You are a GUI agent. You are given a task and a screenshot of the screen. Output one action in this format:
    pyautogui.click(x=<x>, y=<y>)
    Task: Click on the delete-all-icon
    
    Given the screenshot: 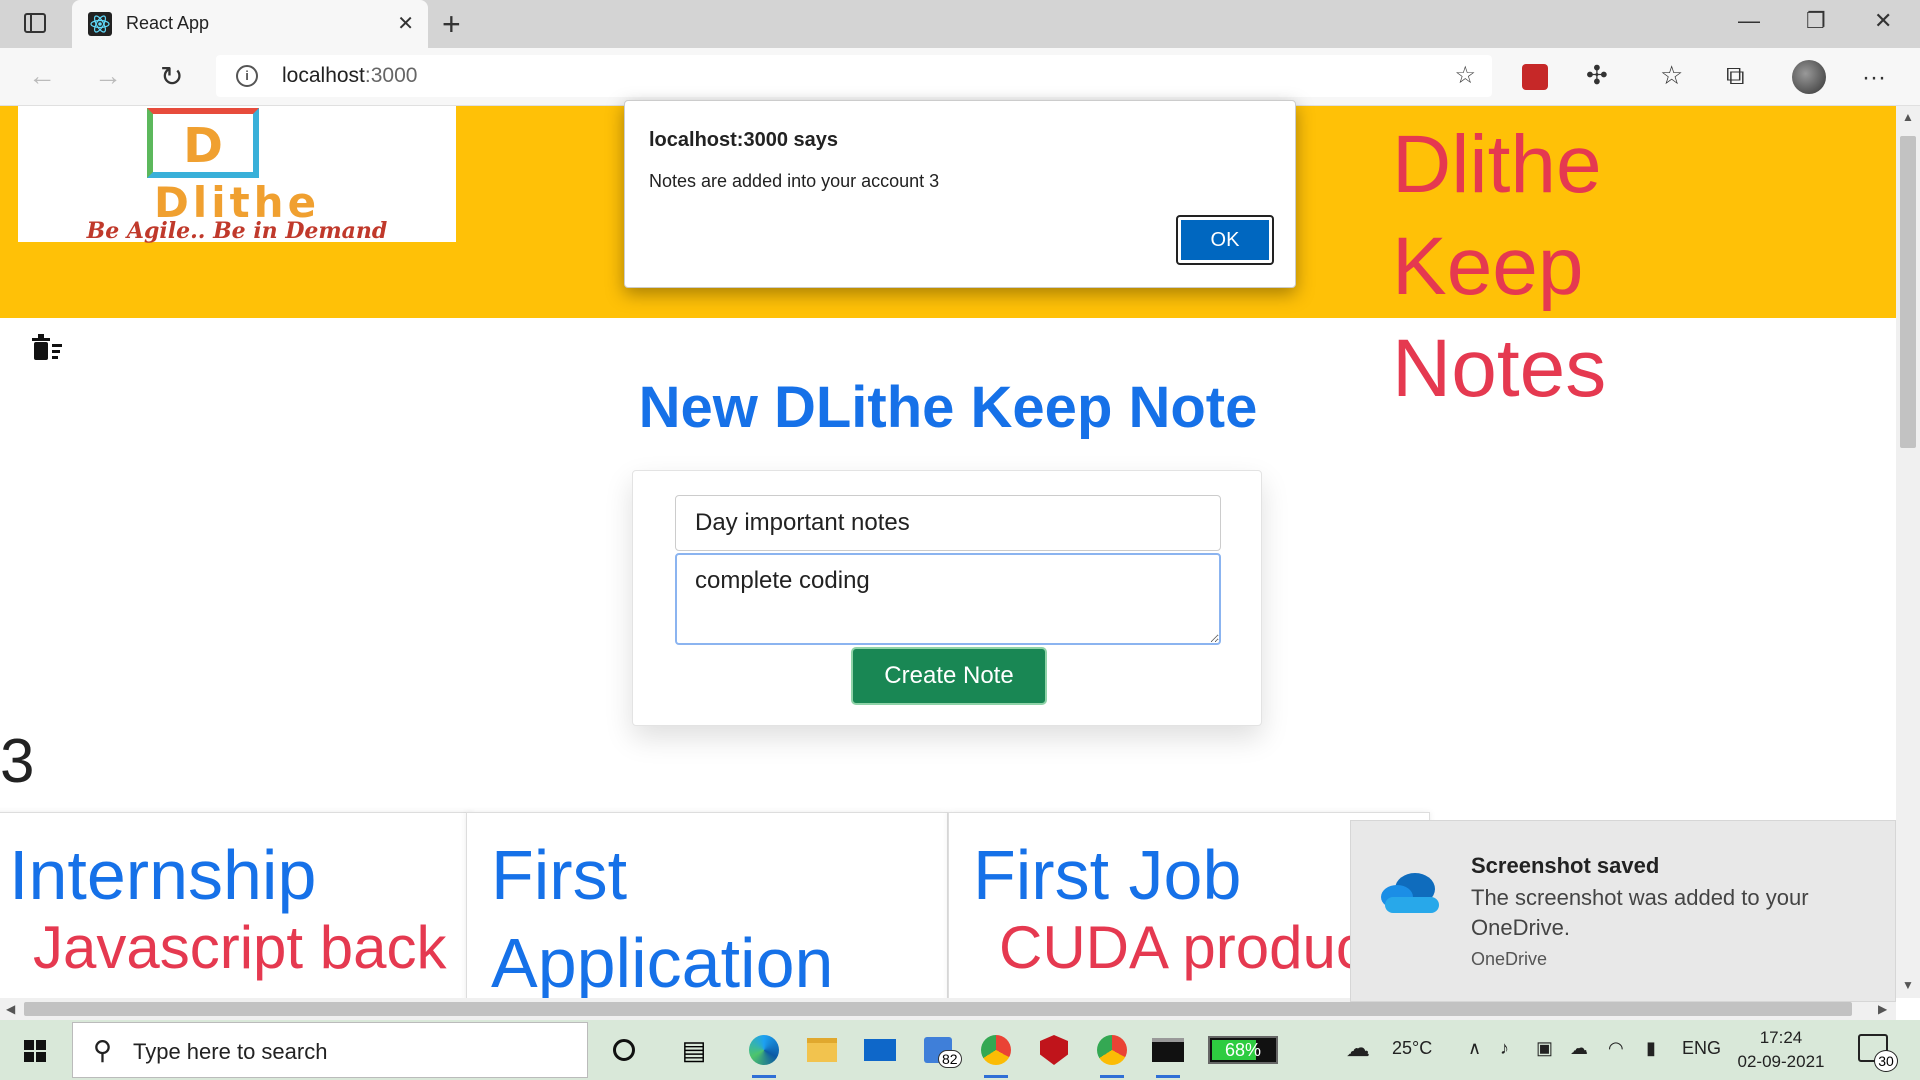 What is the action you would take?
    pyautogui.click(x=48, y=347)
    